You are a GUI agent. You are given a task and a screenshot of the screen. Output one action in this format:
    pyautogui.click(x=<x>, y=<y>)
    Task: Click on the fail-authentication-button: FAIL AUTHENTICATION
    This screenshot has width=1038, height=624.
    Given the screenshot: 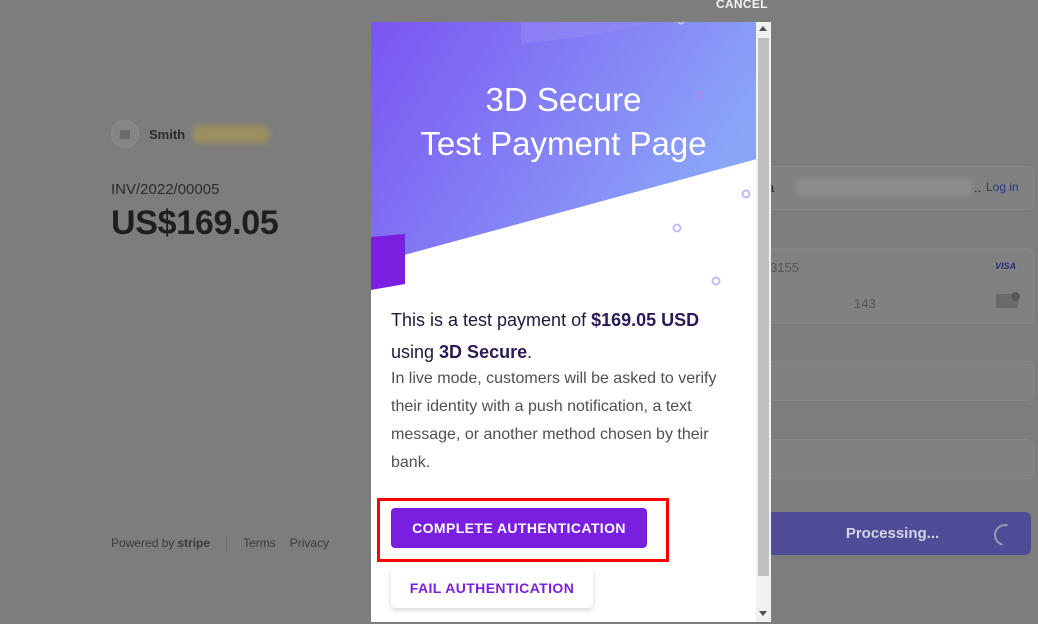 What is the action you would take?
    pyautogui.click(x=492, y=588)
    